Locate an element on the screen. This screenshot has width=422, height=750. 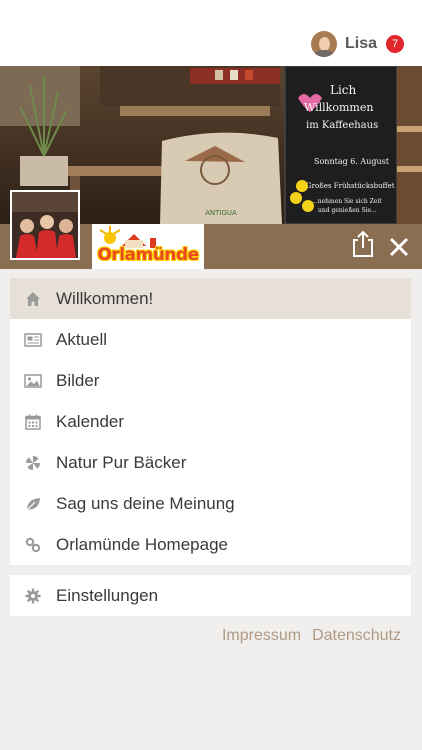
sign-line-3: im Kaffeehaus is located at coordinates (342, 125).